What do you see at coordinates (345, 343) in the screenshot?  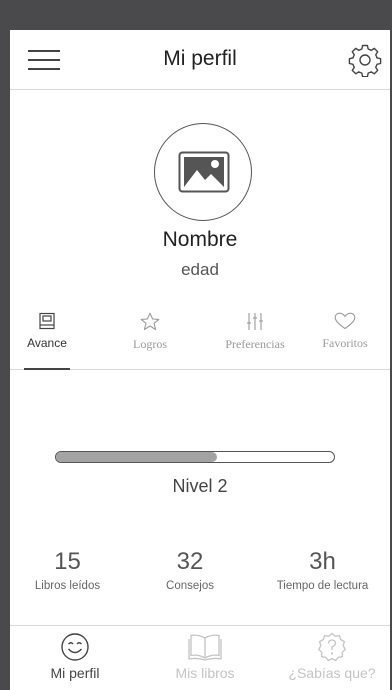 I see `tab-label: Favoritos` at bounding box center [345, 343].